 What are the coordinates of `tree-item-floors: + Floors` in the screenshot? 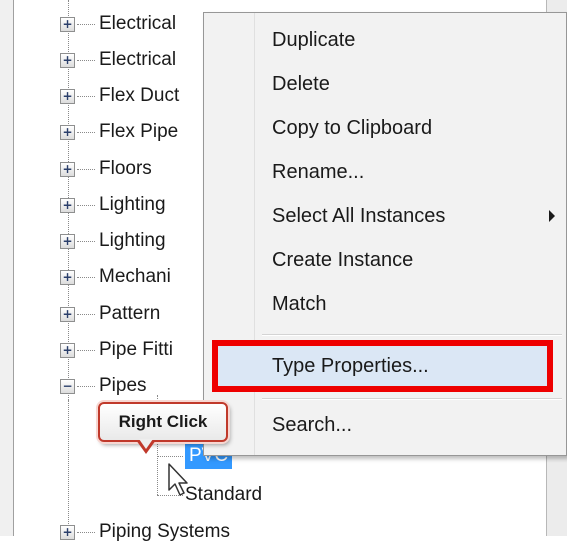 It's located at (106, 169).